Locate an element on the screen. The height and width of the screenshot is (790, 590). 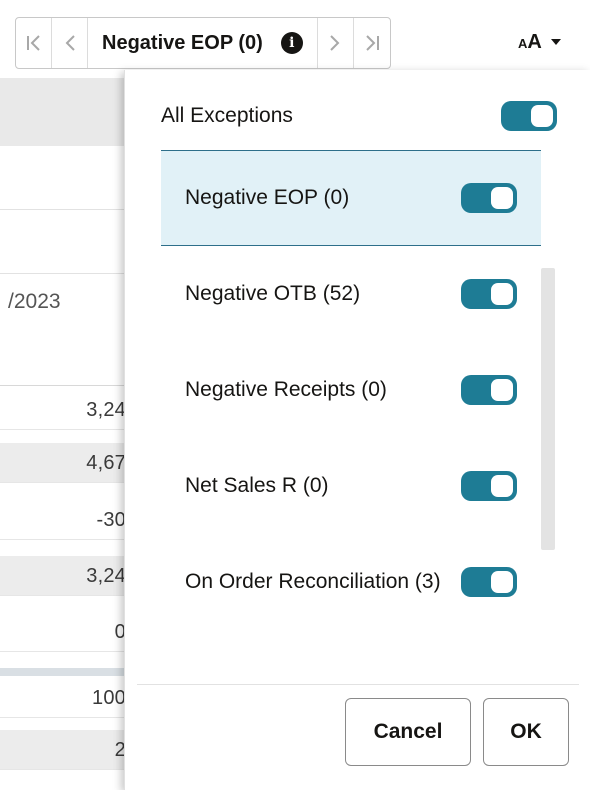
footer-divider is located at coordinates (358, 684).